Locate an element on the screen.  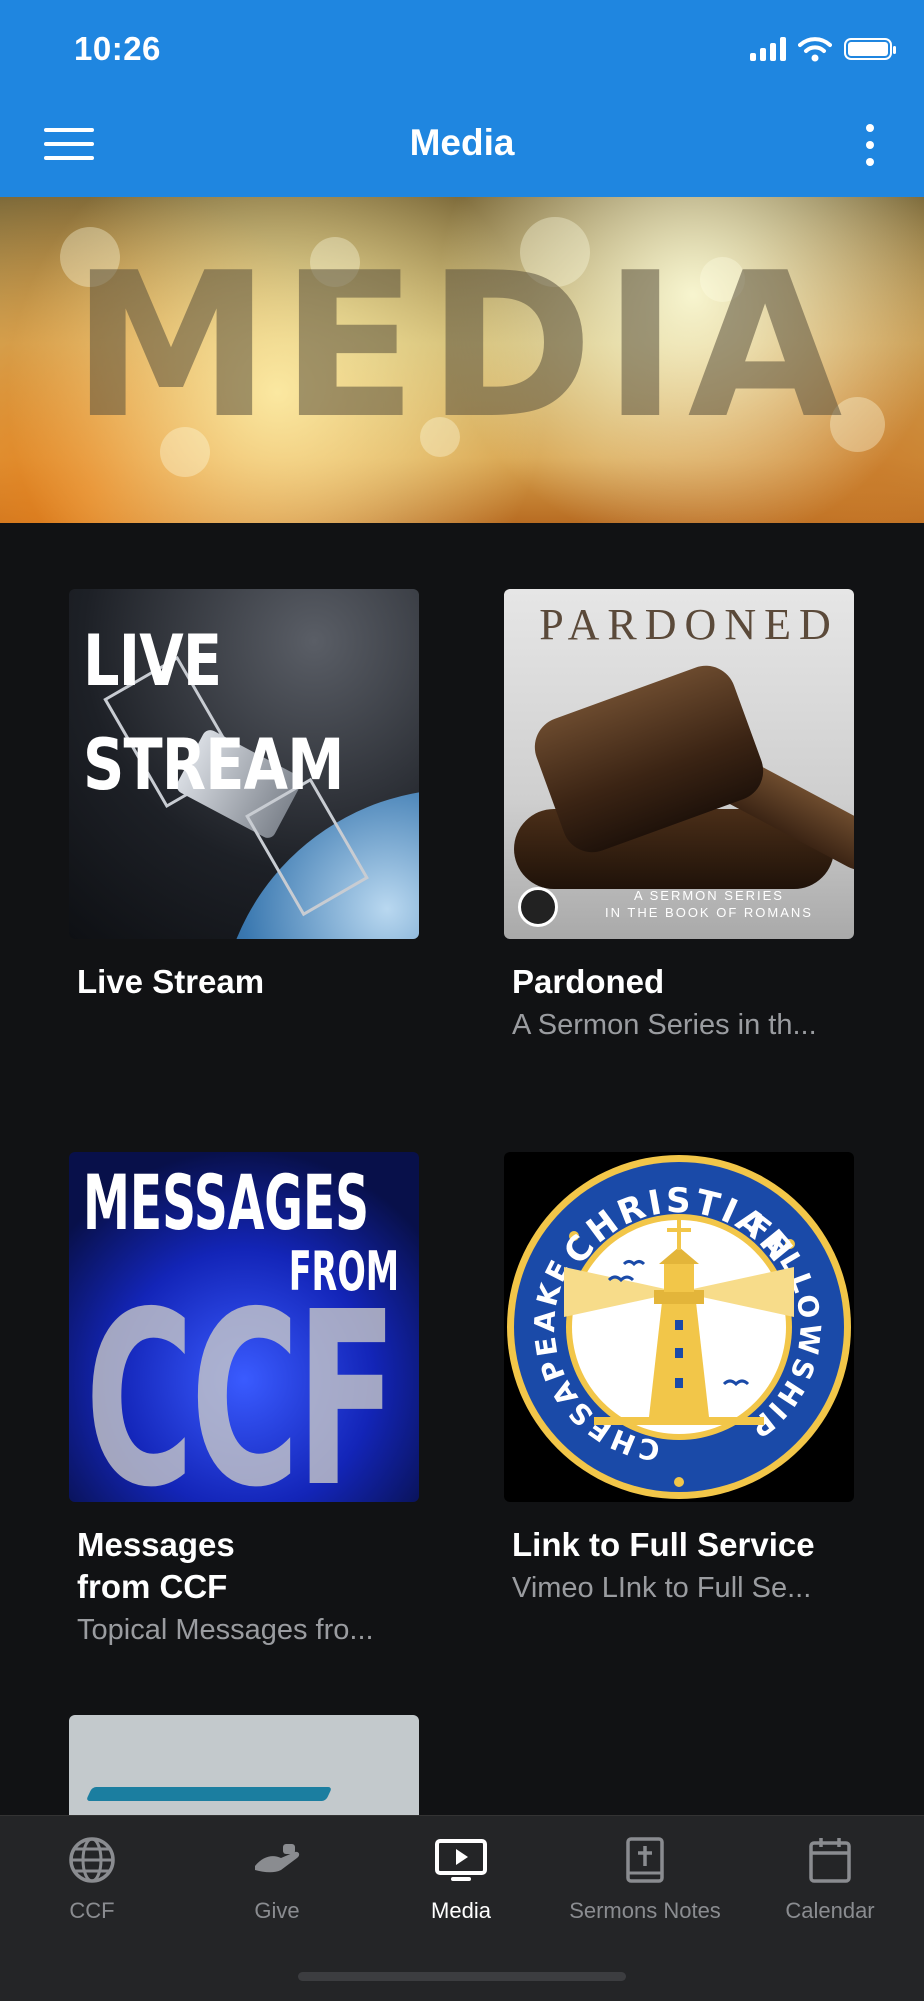
tab-media: Media is located at coordinates (461, 1879).